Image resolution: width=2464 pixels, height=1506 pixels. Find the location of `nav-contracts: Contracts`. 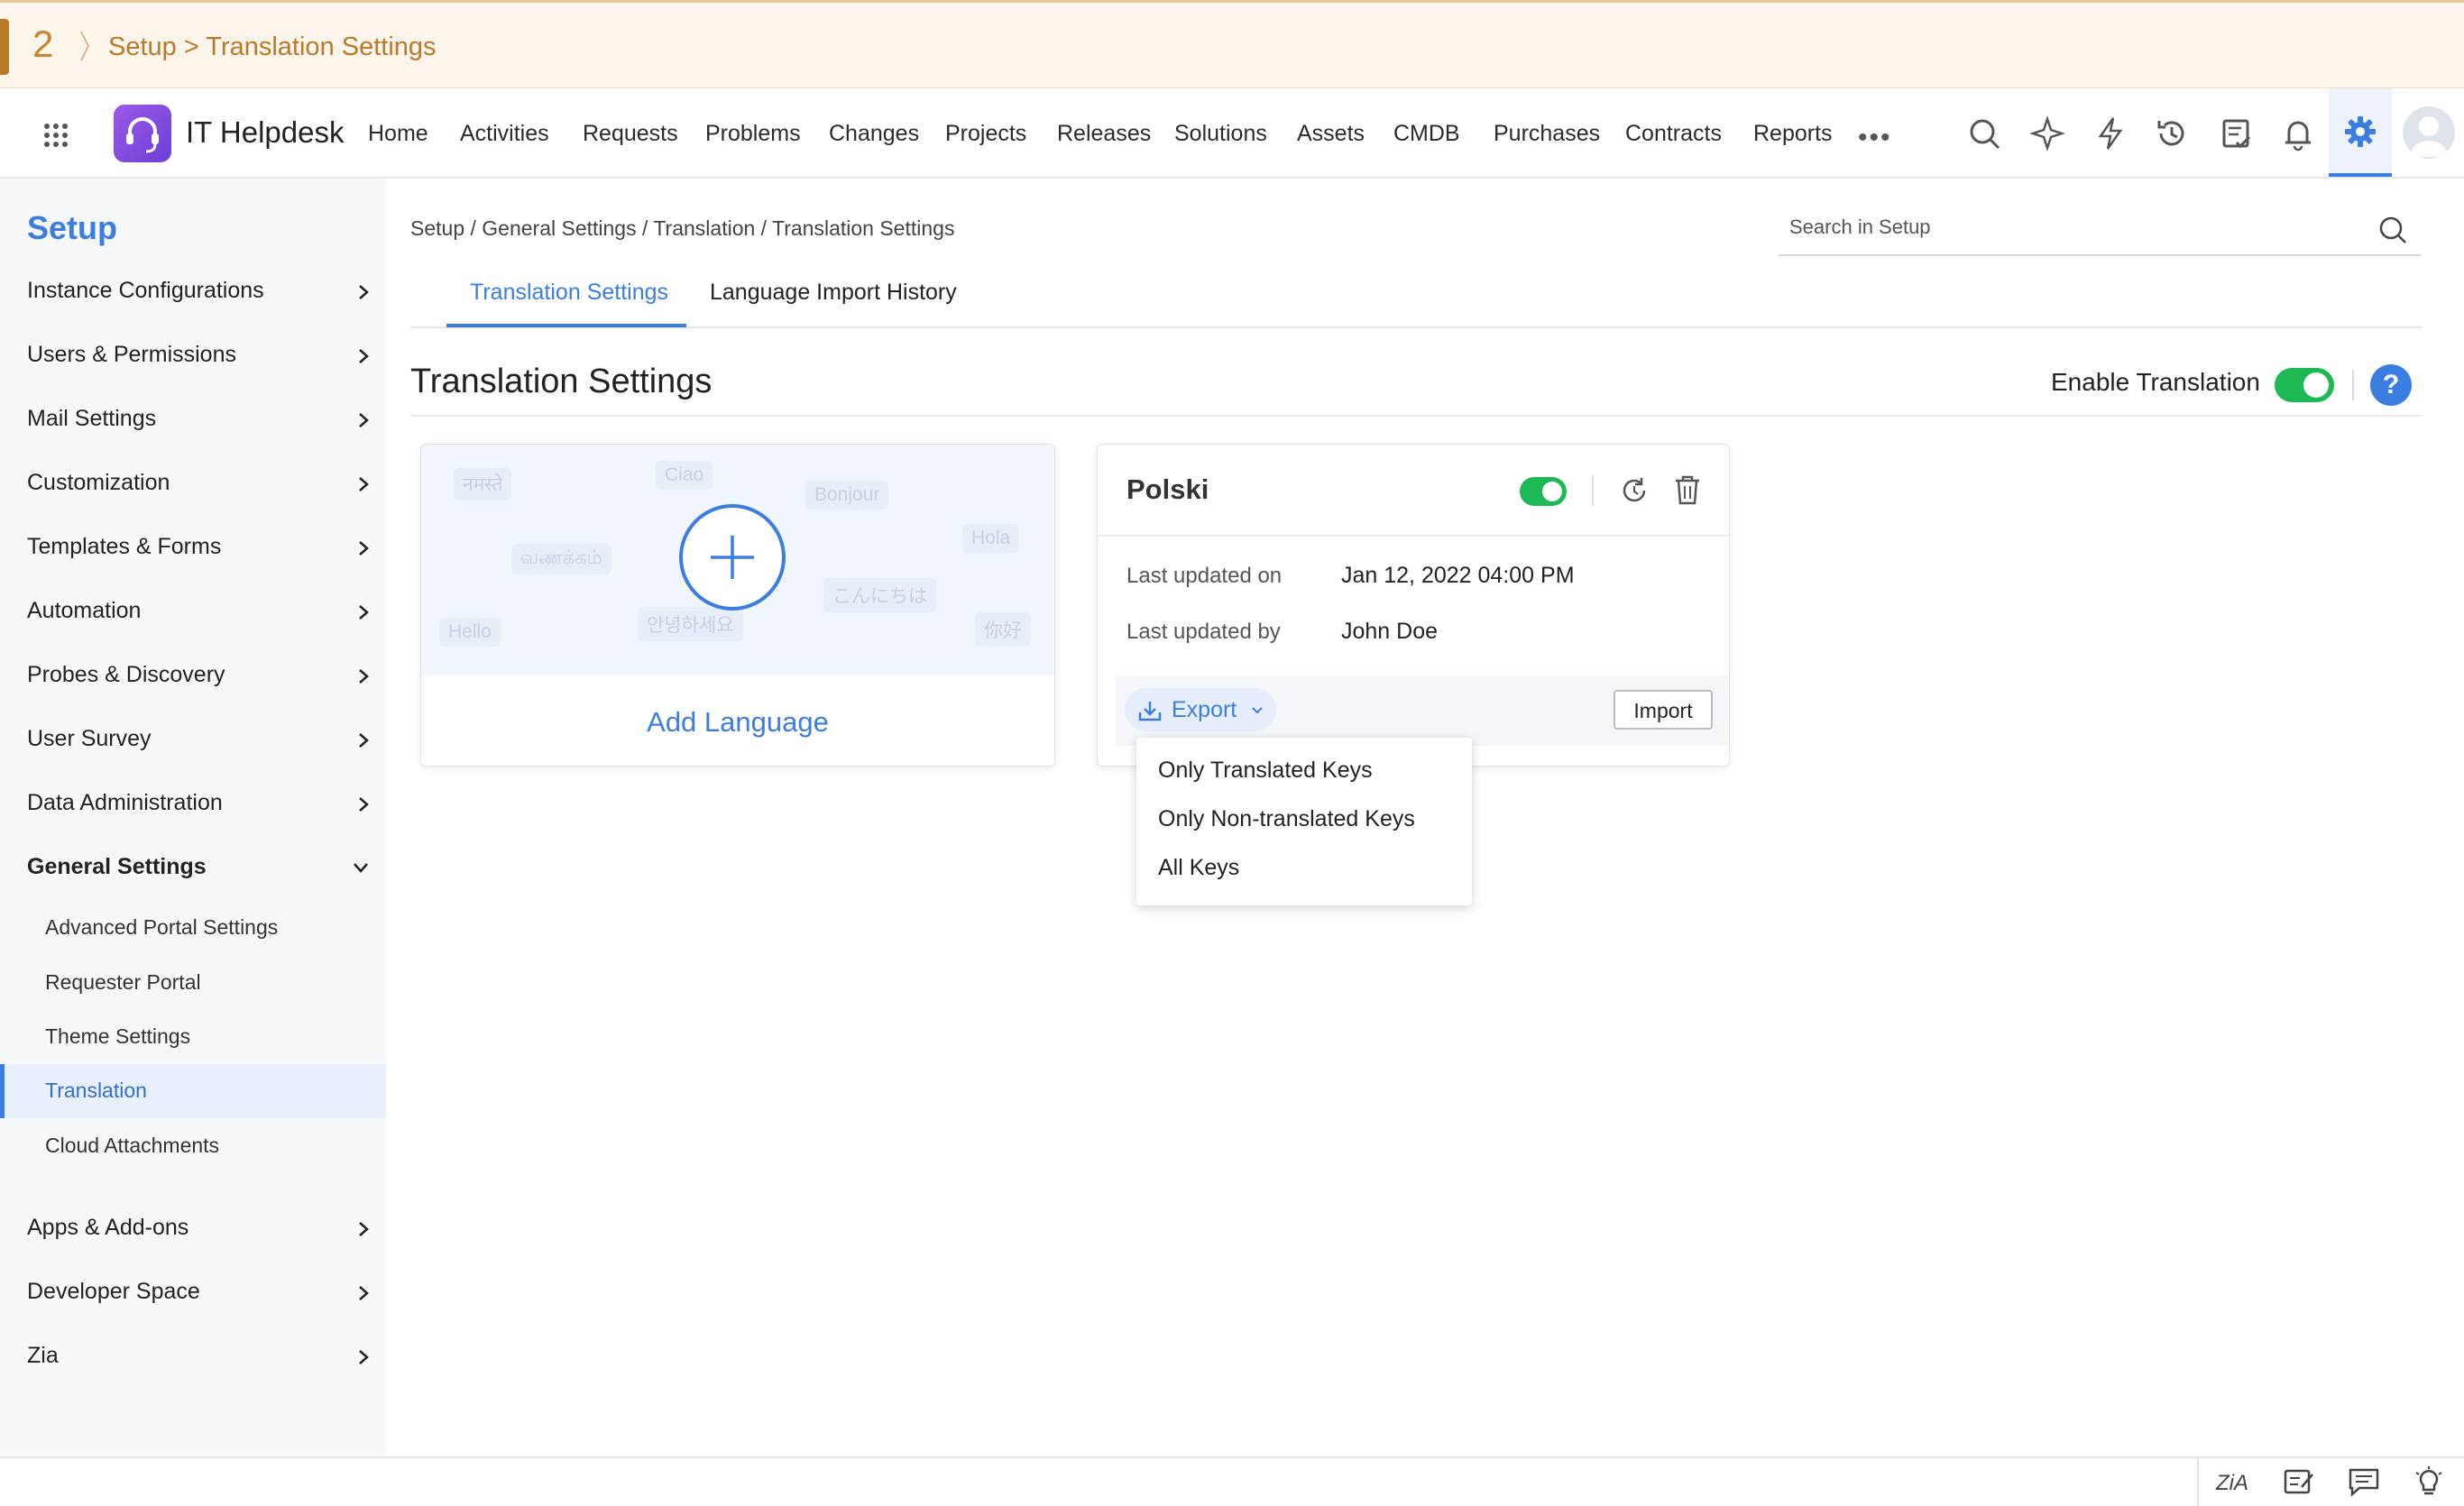

nav-contracts: Contracts is located at coordinates (1674, 134).